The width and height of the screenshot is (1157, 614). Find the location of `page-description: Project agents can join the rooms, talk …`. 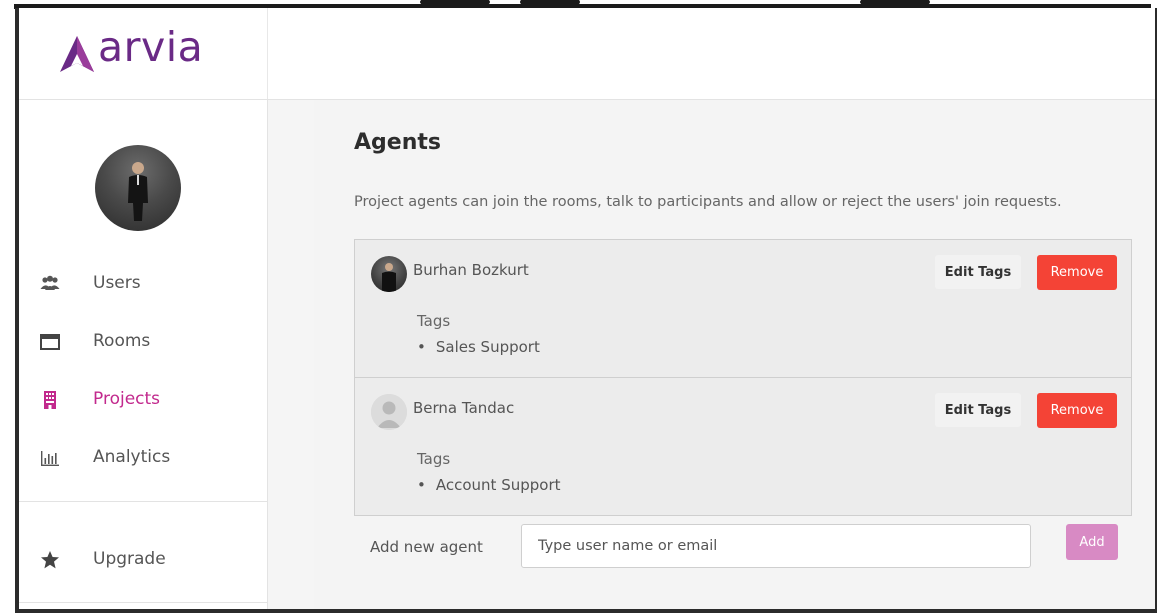

page-description: Project agents can join the rooms, talk … is located at coordinates (708, 202).